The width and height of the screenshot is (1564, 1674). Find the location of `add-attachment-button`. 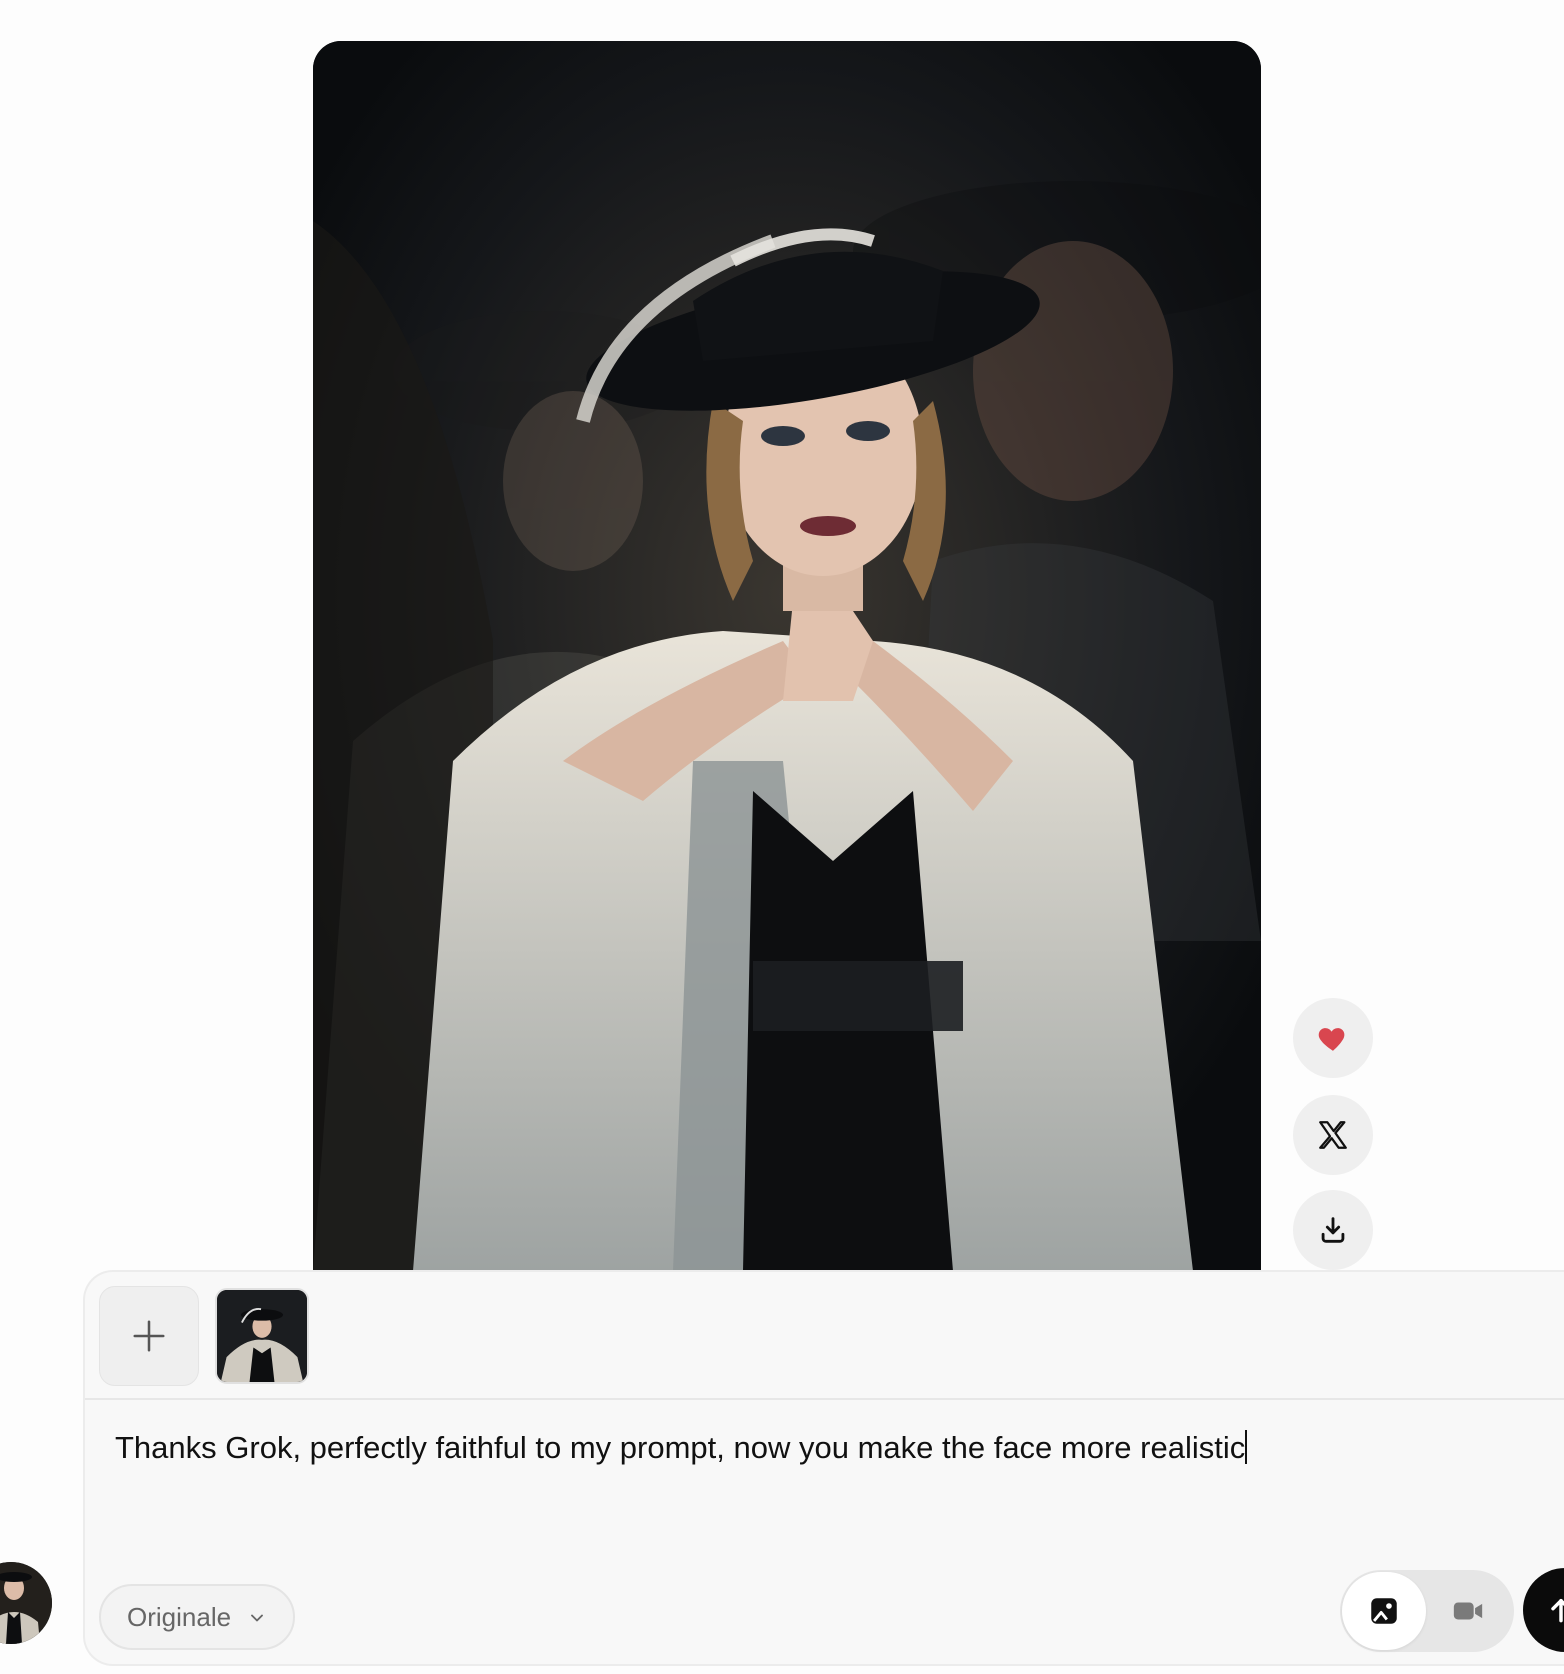

add-attachment-button is located at coordinates (149, 1336).